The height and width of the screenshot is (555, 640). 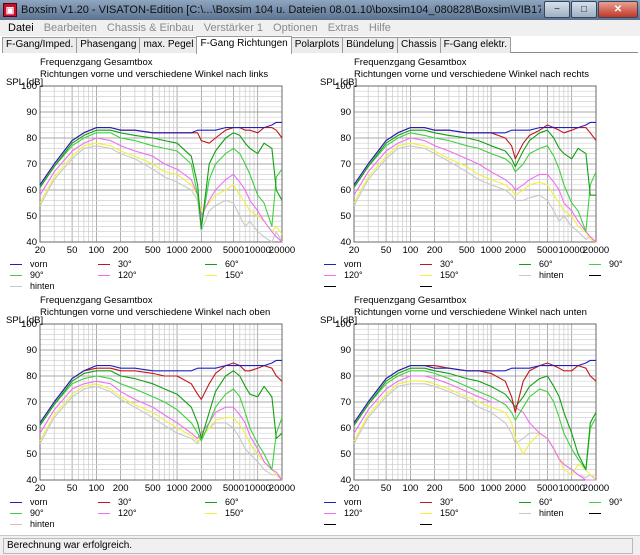 What do you see at coordinates (370, 45) in the screenshot?
I see `tab-buendelung: Bündelung` at bounding box center [370, 45].